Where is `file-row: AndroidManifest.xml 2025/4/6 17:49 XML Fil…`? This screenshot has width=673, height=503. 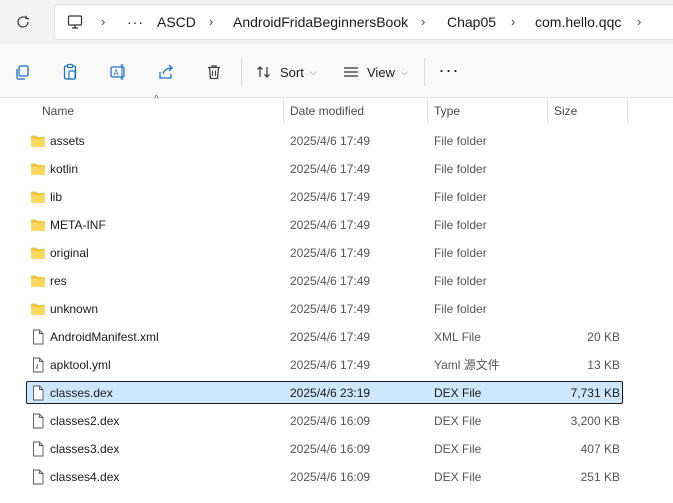
file-row: AndroidManifest.xml 2025/4/6 17:49 XML Fil… is located at coordinates (336, 337).